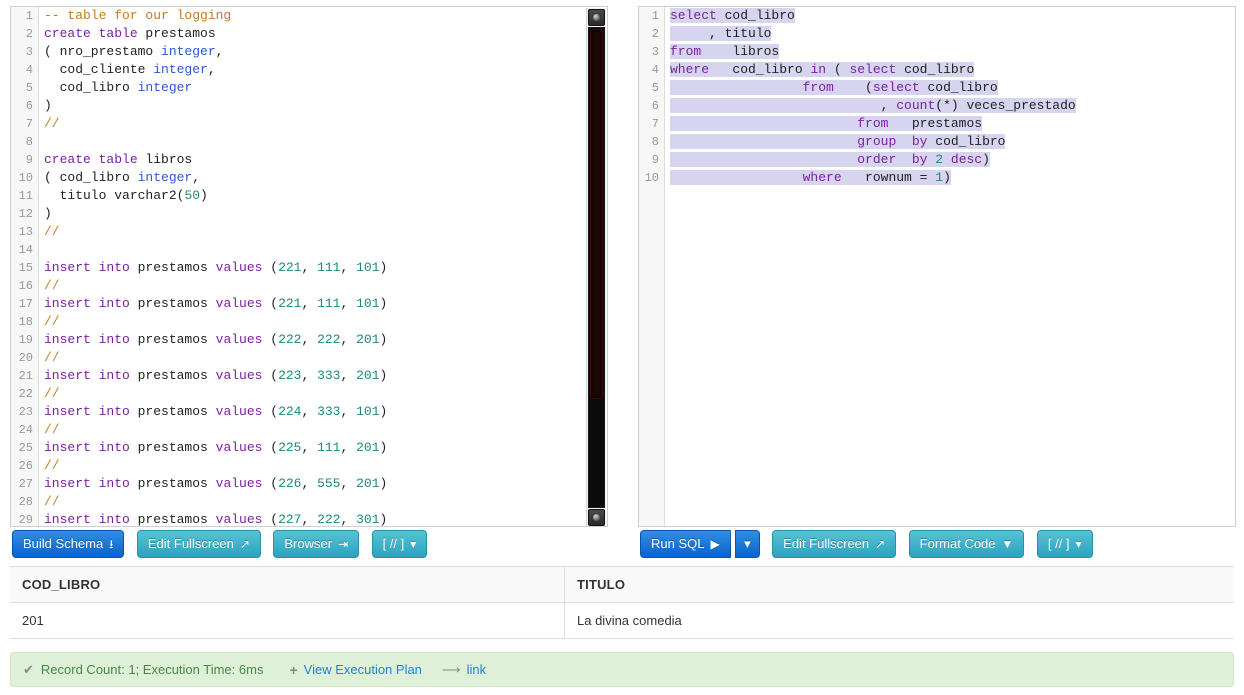 This screenshot has height=695, width=1244. What do you see at coordinates (25, 502) in the screenshot?
I see `line-number: 28` at bounding box center [25, 502].